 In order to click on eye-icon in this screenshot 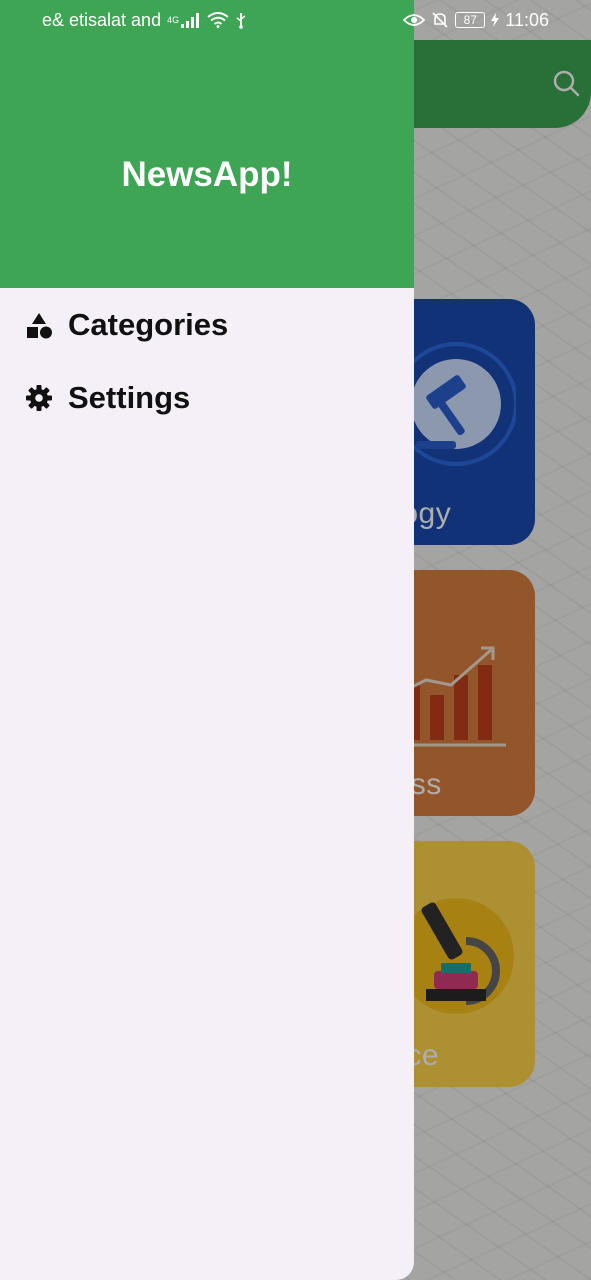, I will do `click(414, 20)`.